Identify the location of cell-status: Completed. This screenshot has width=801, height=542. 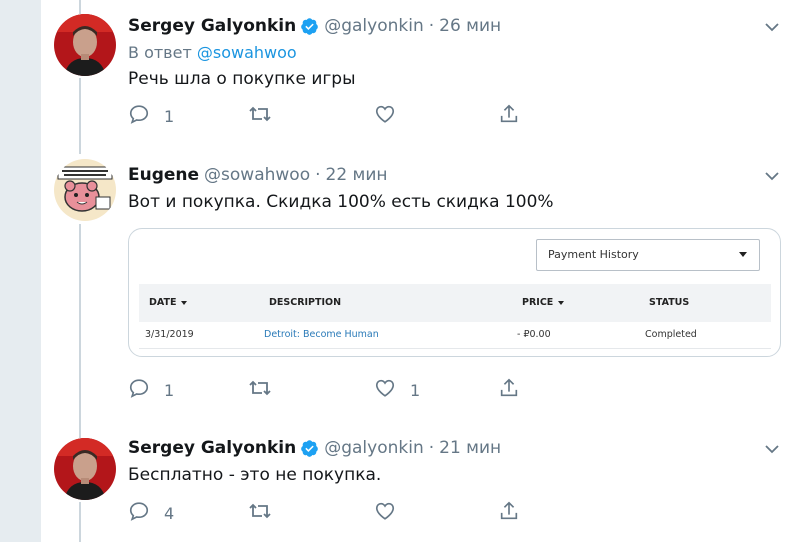
(671, 334).